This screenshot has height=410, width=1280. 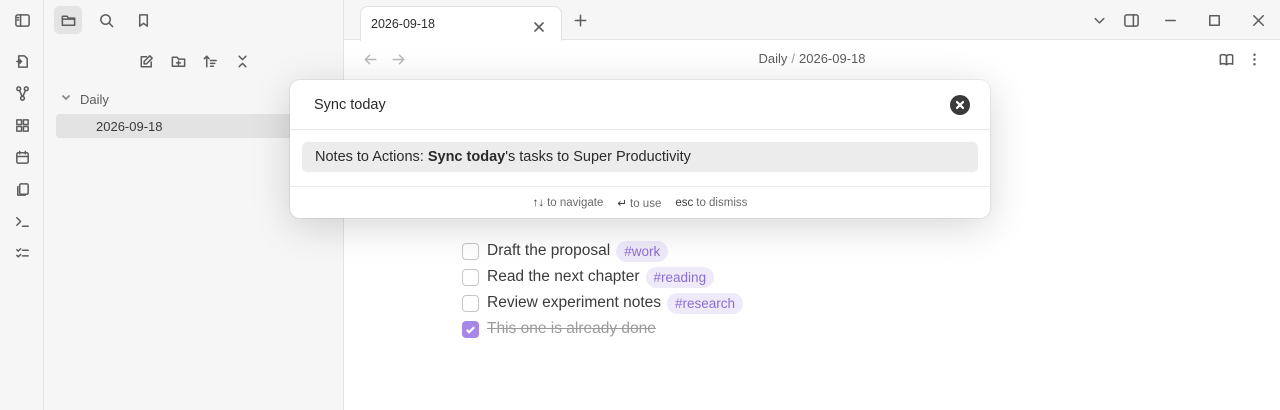 I want to click on hint-dismiss: esc to dismiss, so click(x=711, y=203).